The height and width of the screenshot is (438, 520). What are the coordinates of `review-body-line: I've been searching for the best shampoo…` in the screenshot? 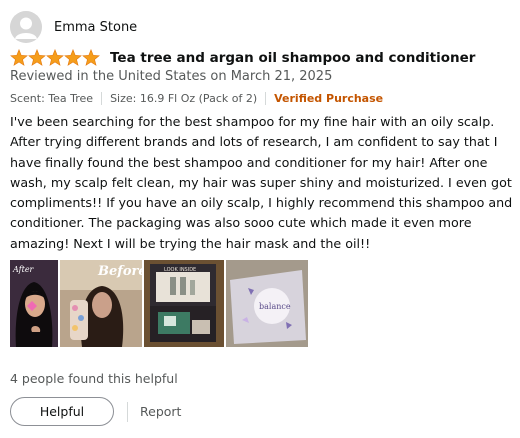 It's located at (252, 121).